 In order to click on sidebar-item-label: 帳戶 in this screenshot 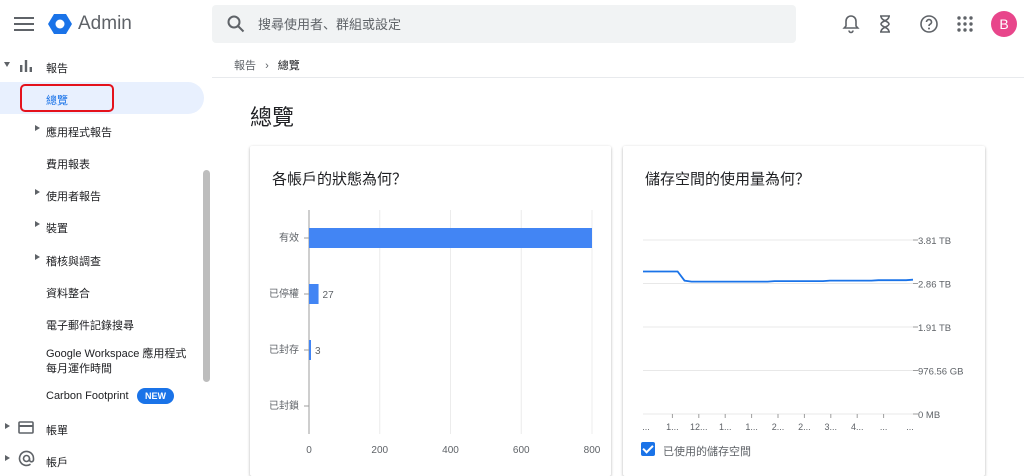, I will do `click(57, 463)`.